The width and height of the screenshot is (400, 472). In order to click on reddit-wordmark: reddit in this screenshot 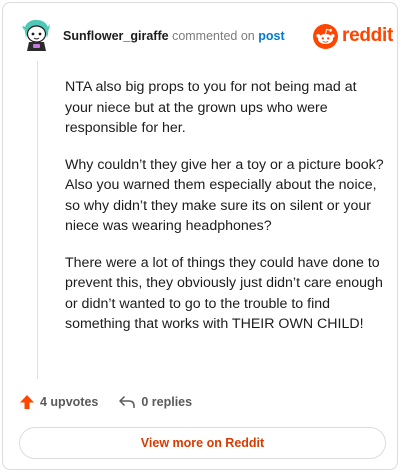, I will do `click(367, 35)`.